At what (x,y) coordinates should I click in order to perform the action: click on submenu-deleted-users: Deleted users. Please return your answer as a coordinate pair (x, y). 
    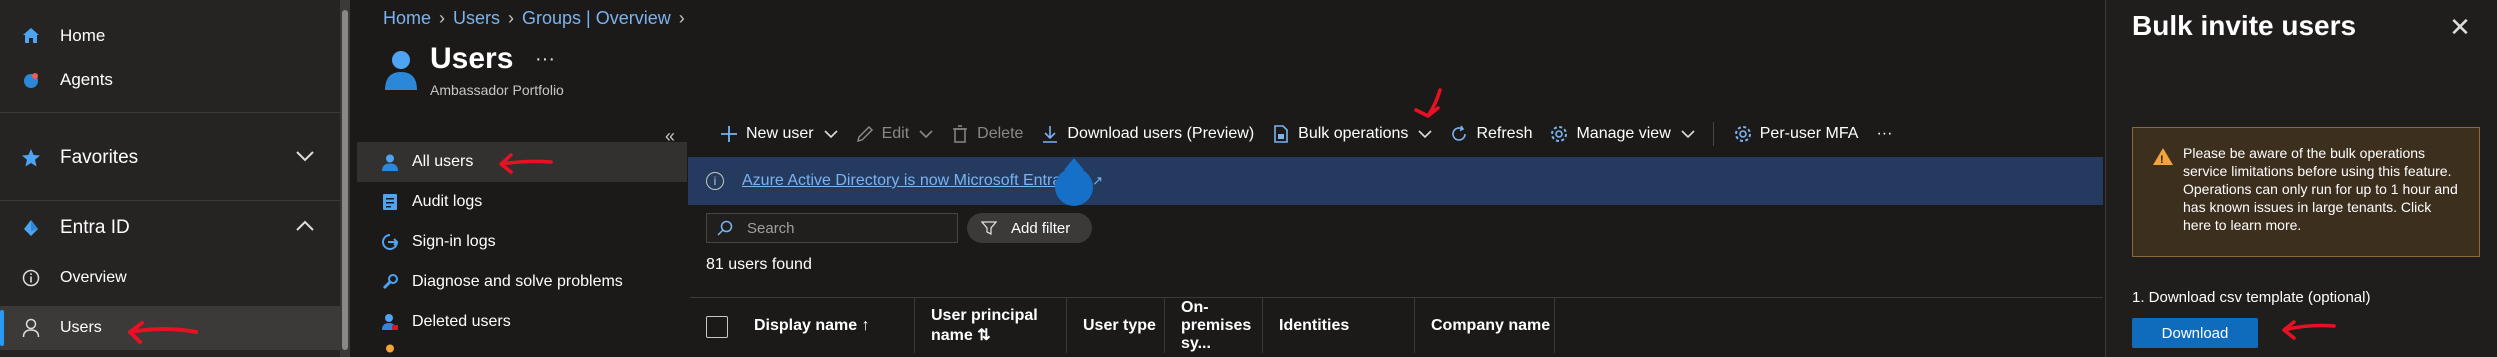
    Looking at the image, I should click on (522, 322).